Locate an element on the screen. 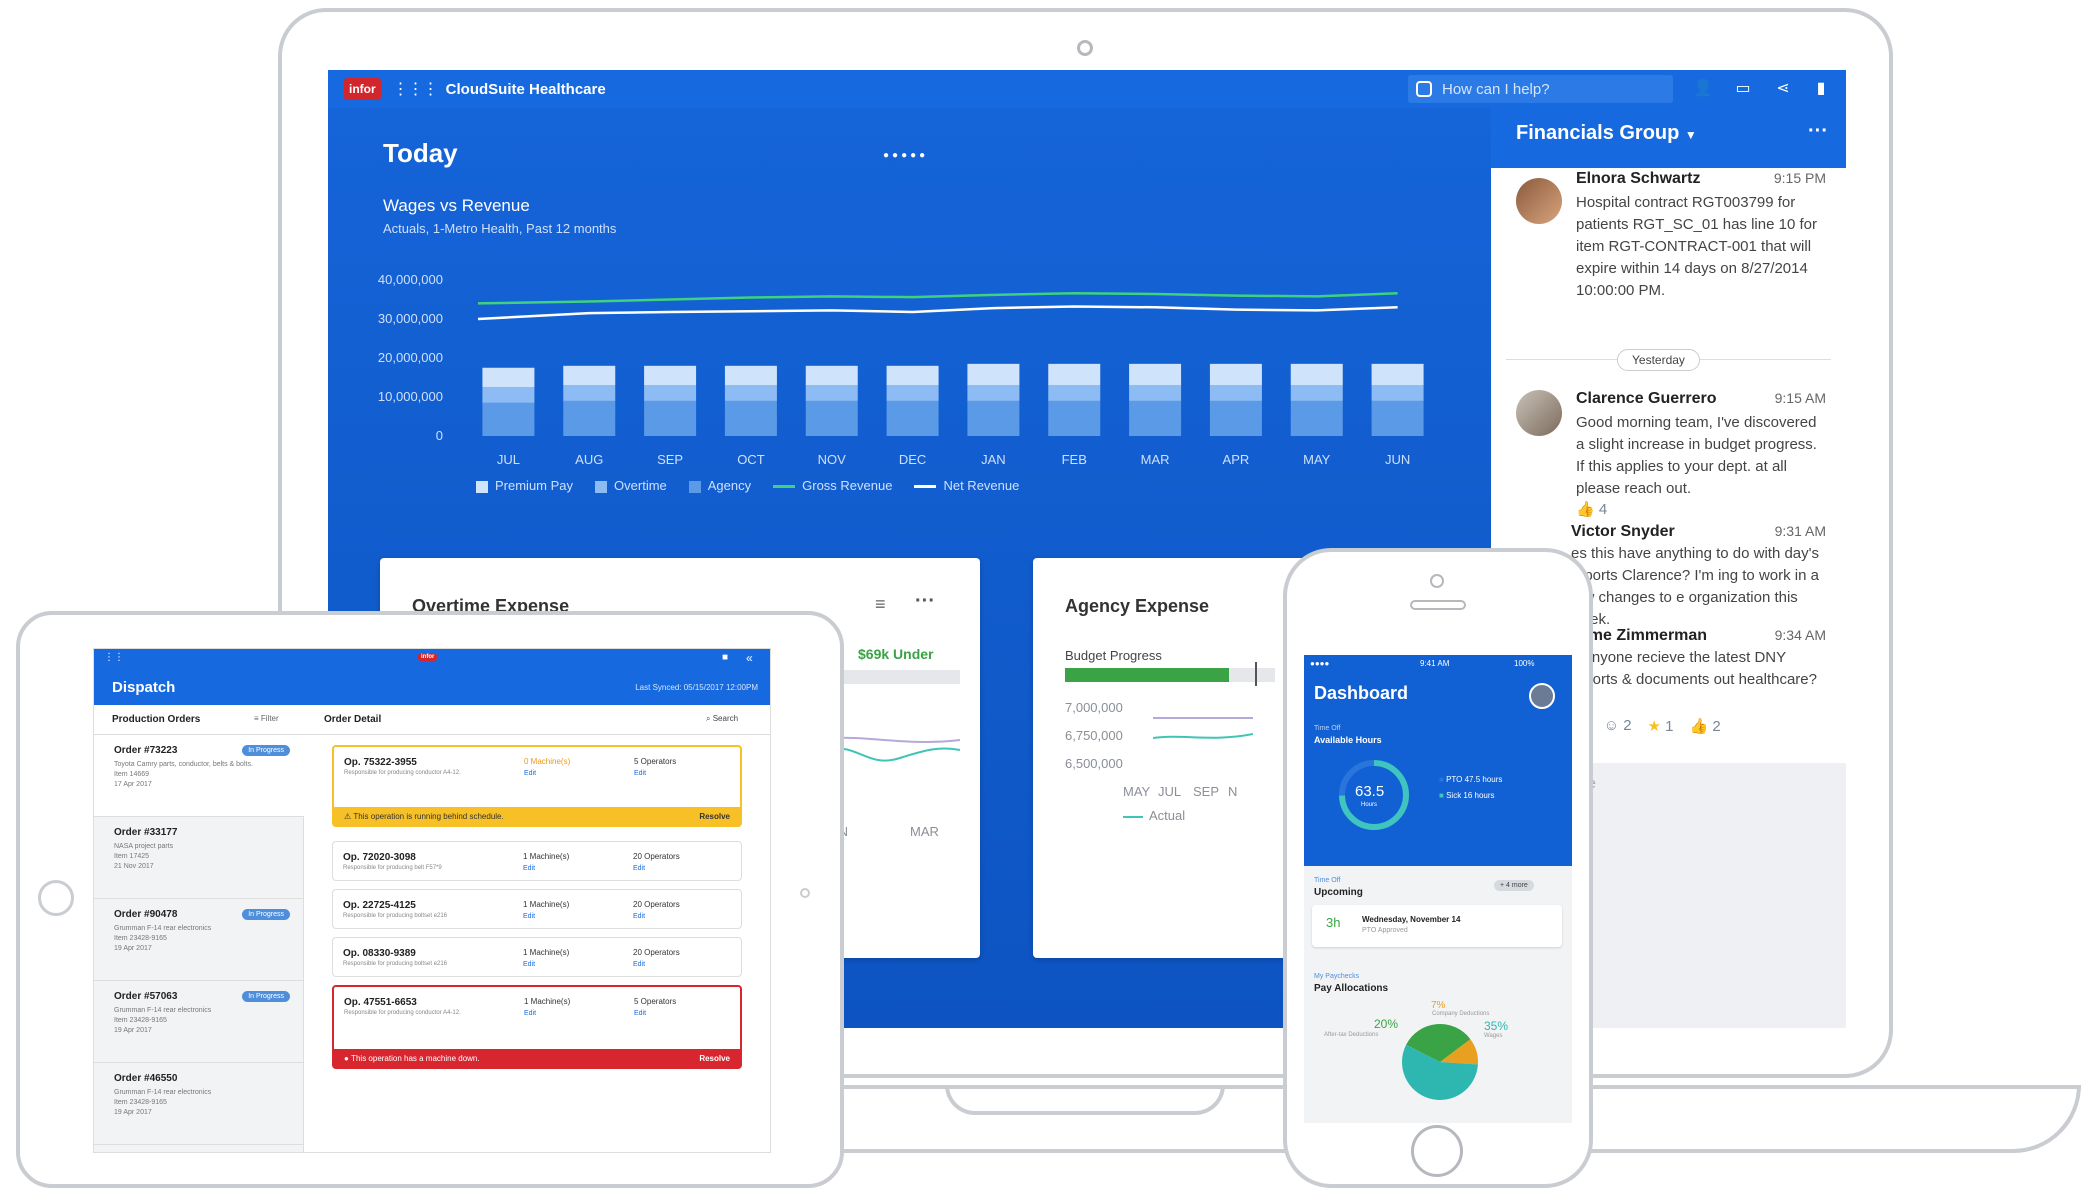  share-icon: ⋖ is located at coordinates (1783, 88).